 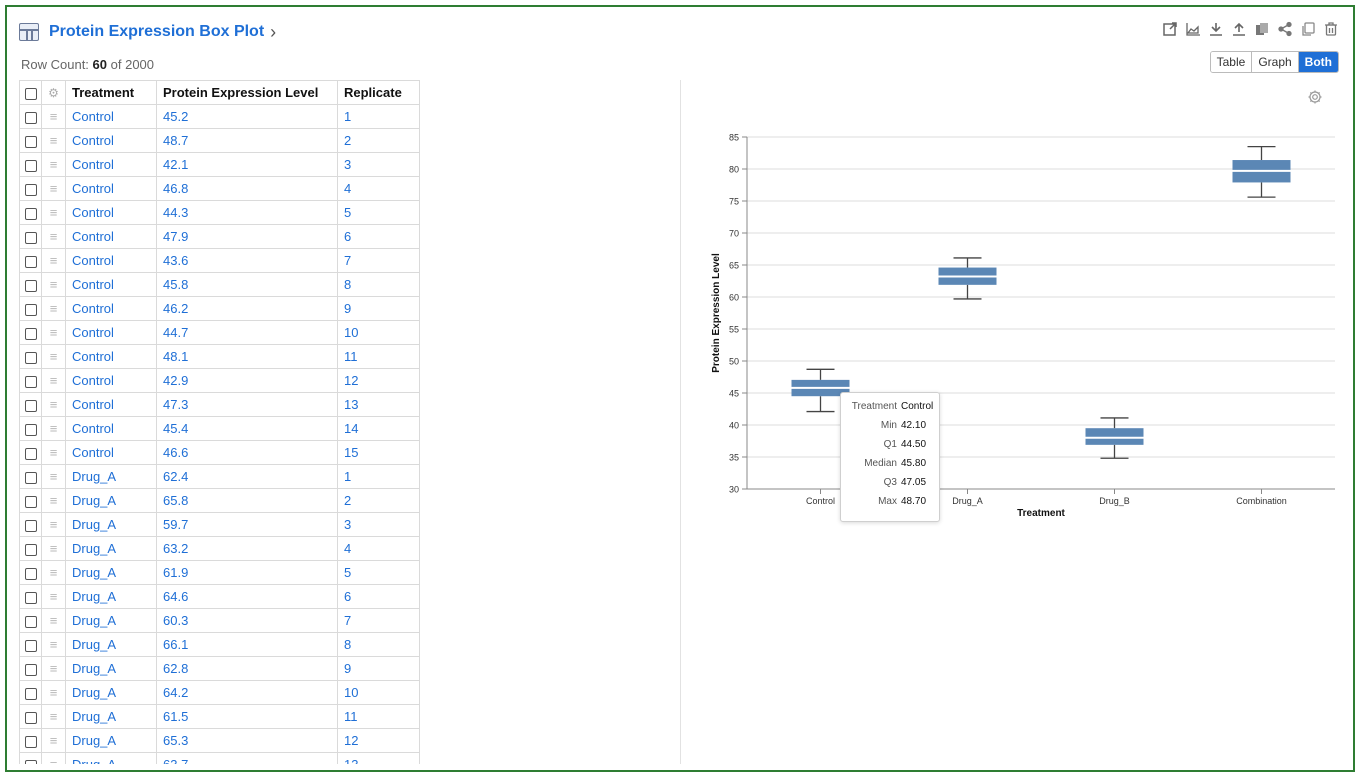 I want to click on cell-protein-level: 65.3, so click(x=247, y=740).